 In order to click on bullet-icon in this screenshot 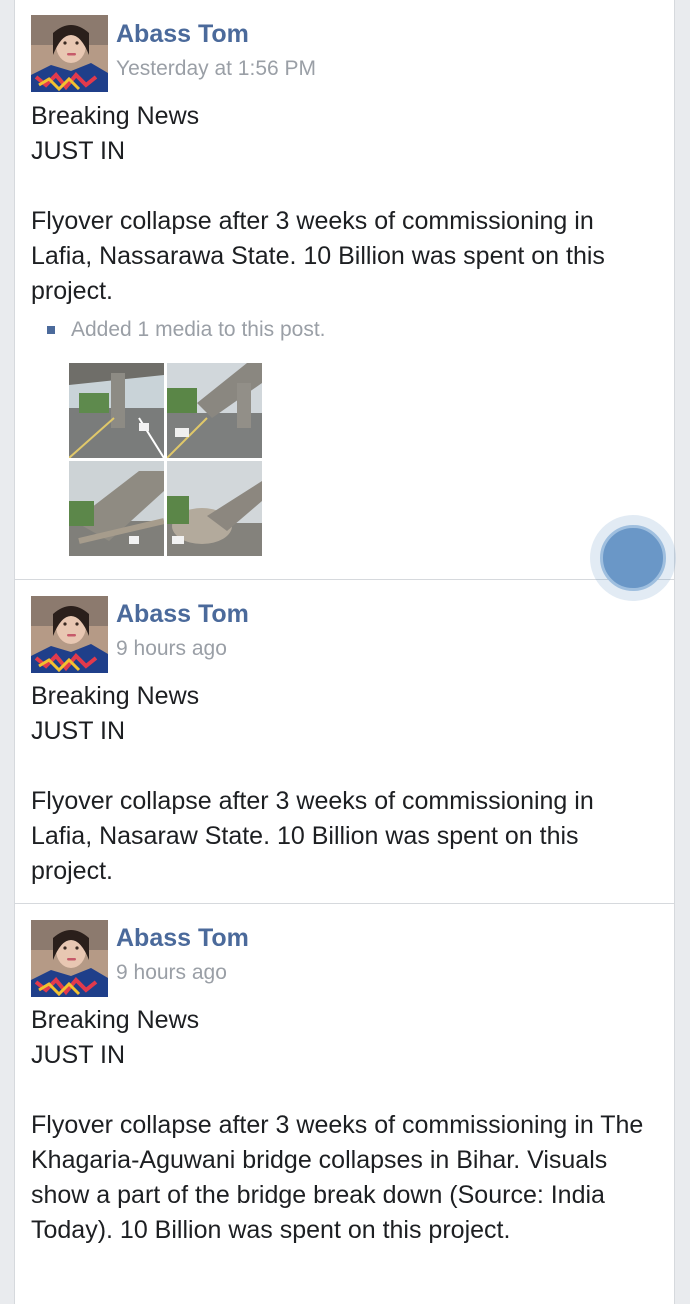, I will do `click(51, 330)`.